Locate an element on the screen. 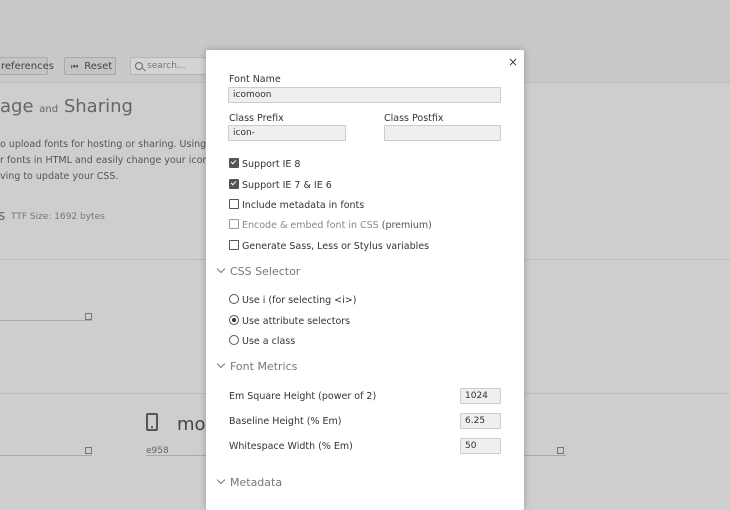 The width and height of the screenshot is (730, 510). premium-note: (premium) is located at coordinates (406, 225).